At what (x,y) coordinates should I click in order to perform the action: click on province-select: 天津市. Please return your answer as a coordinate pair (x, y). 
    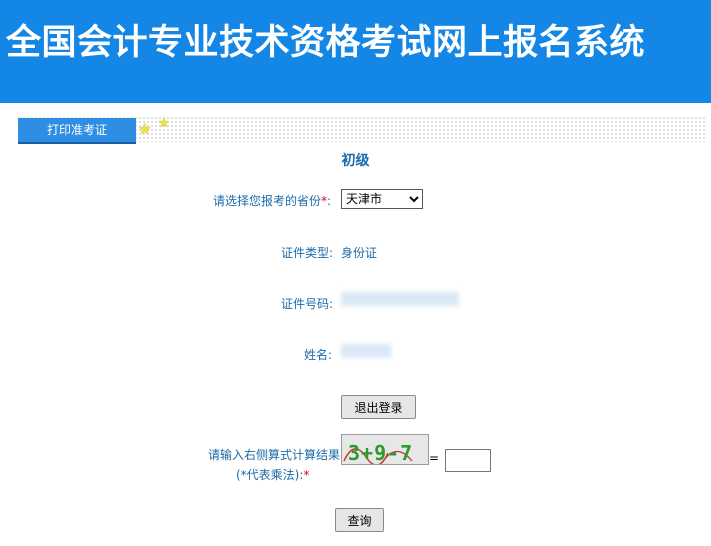
    Looking at the image, I should click on (382, 199).